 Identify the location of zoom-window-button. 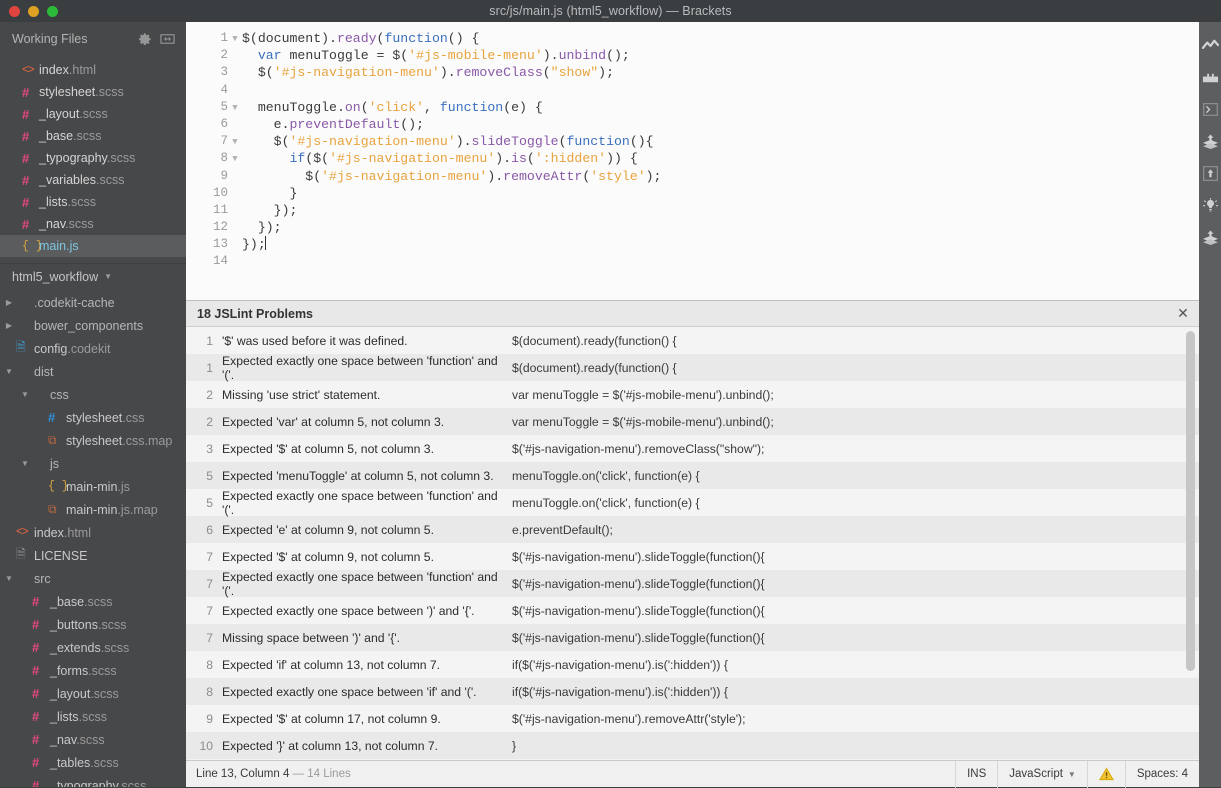
(52, 11).